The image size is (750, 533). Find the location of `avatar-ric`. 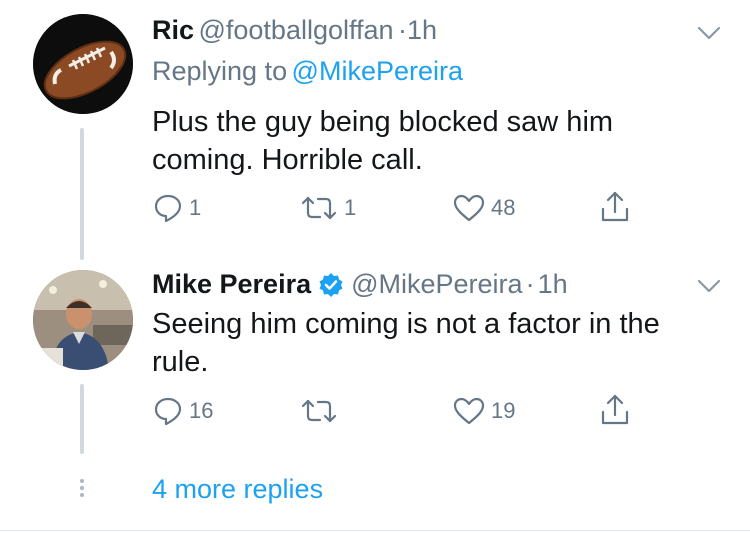

avatar-ric is located at coordinates (83, 64).